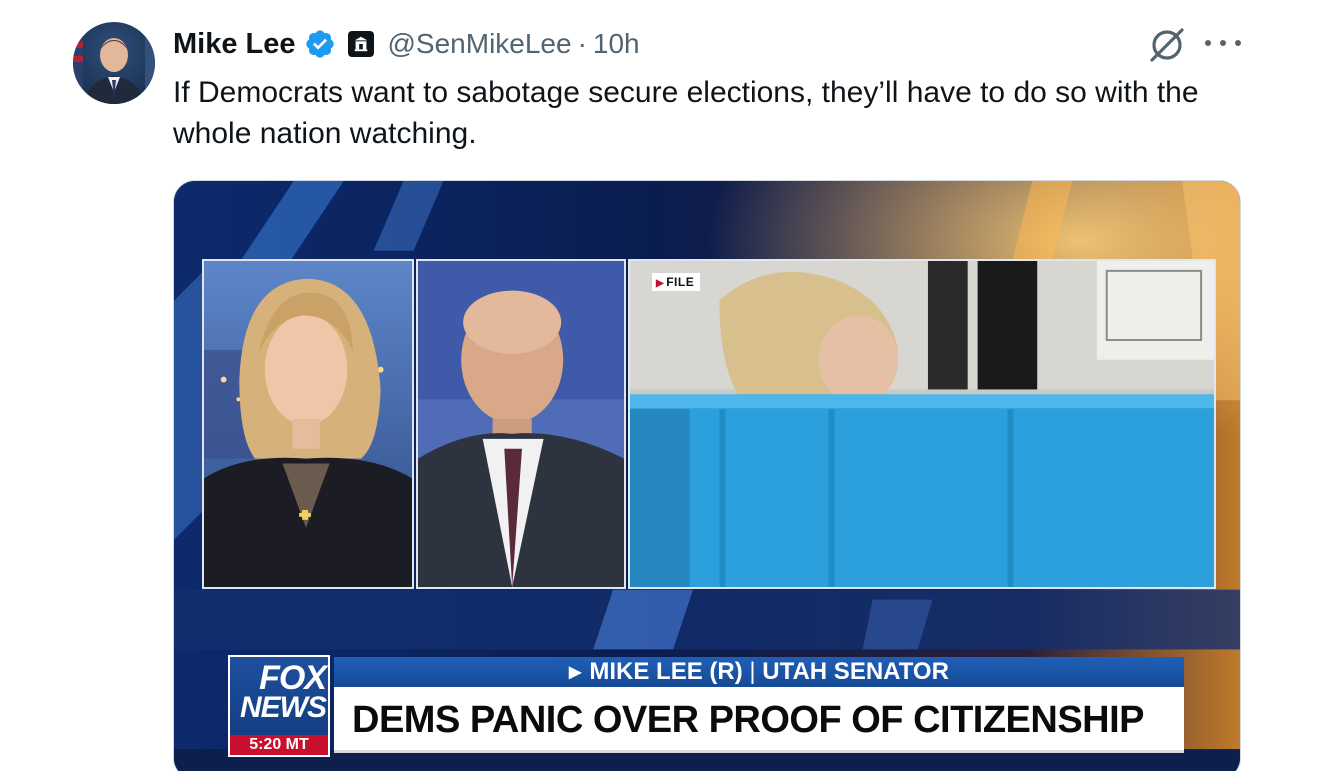 This screenshot has width=1342, height=771. I want to click on tweet-header: Mike Lee @SenMikeLee · 10h, so click(406, 44).